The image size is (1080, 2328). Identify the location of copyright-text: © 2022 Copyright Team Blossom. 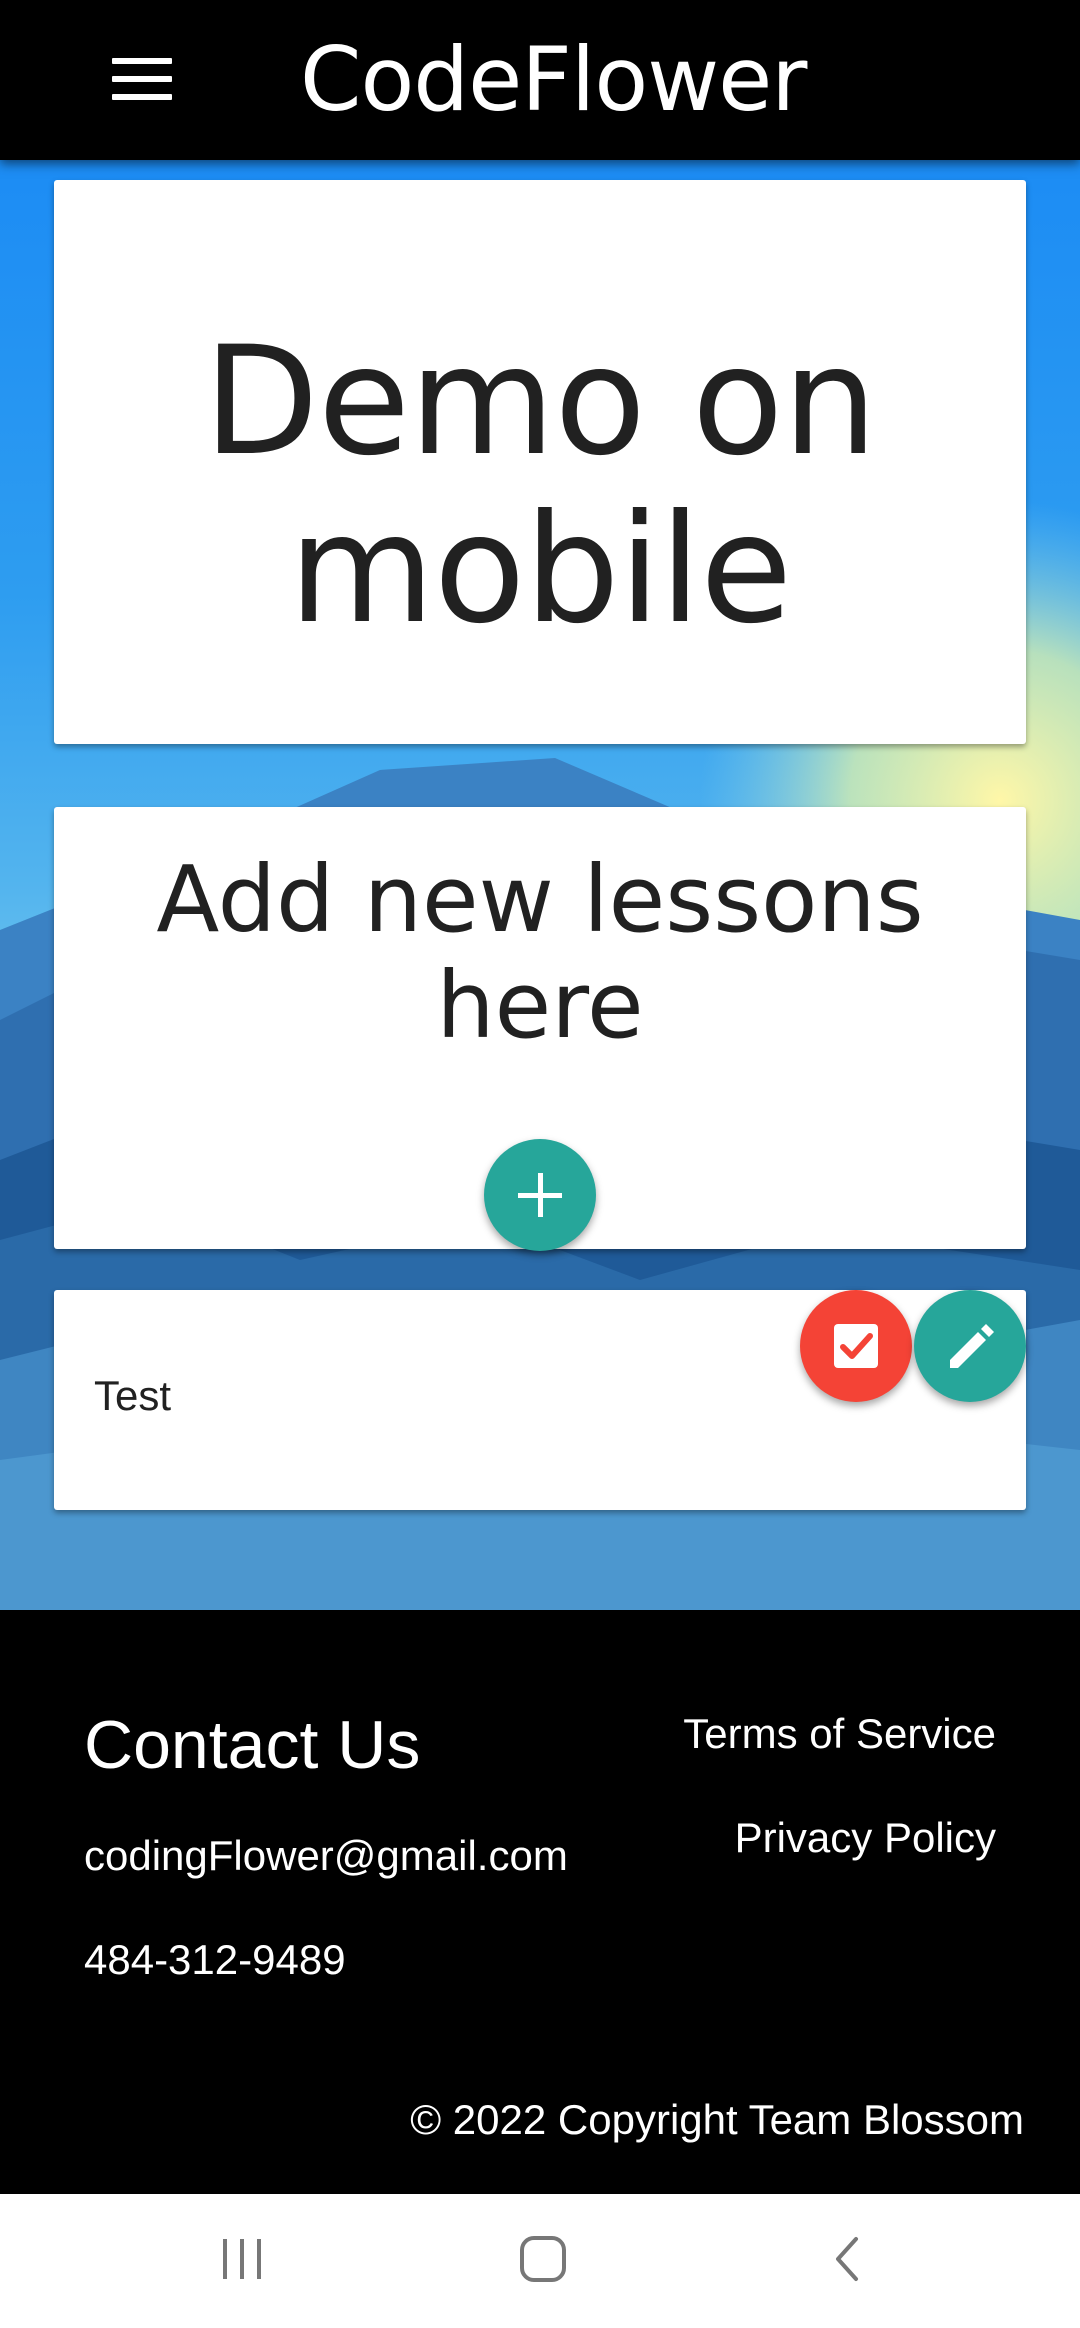
(717, 2119).